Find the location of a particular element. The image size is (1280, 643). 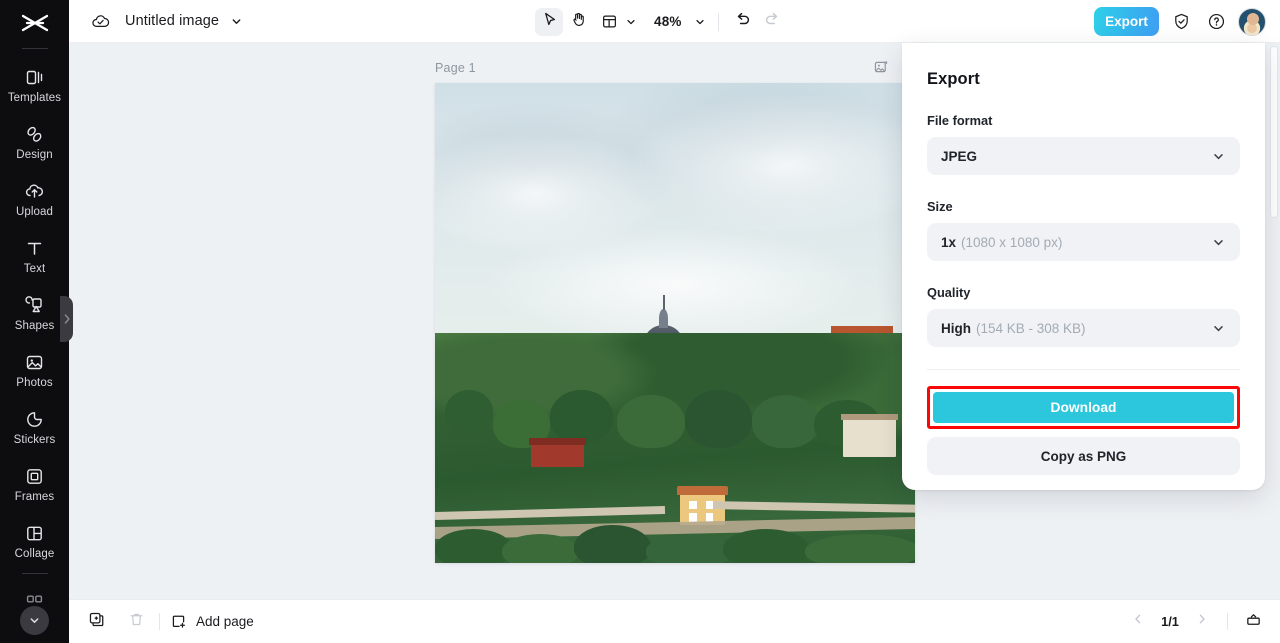

quality-chevron-down-icon is located at coordinates (1218, 328).